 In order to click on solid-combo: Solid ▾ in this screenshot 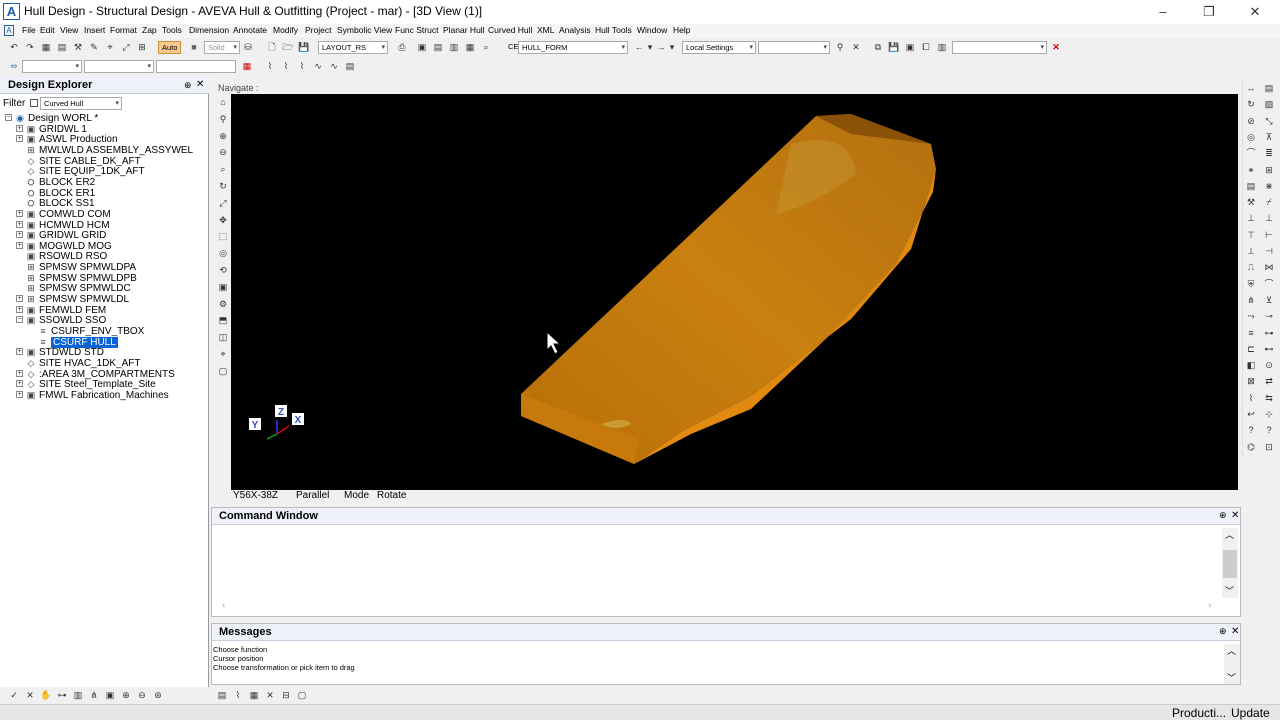, I will do `click(222, 47)`.